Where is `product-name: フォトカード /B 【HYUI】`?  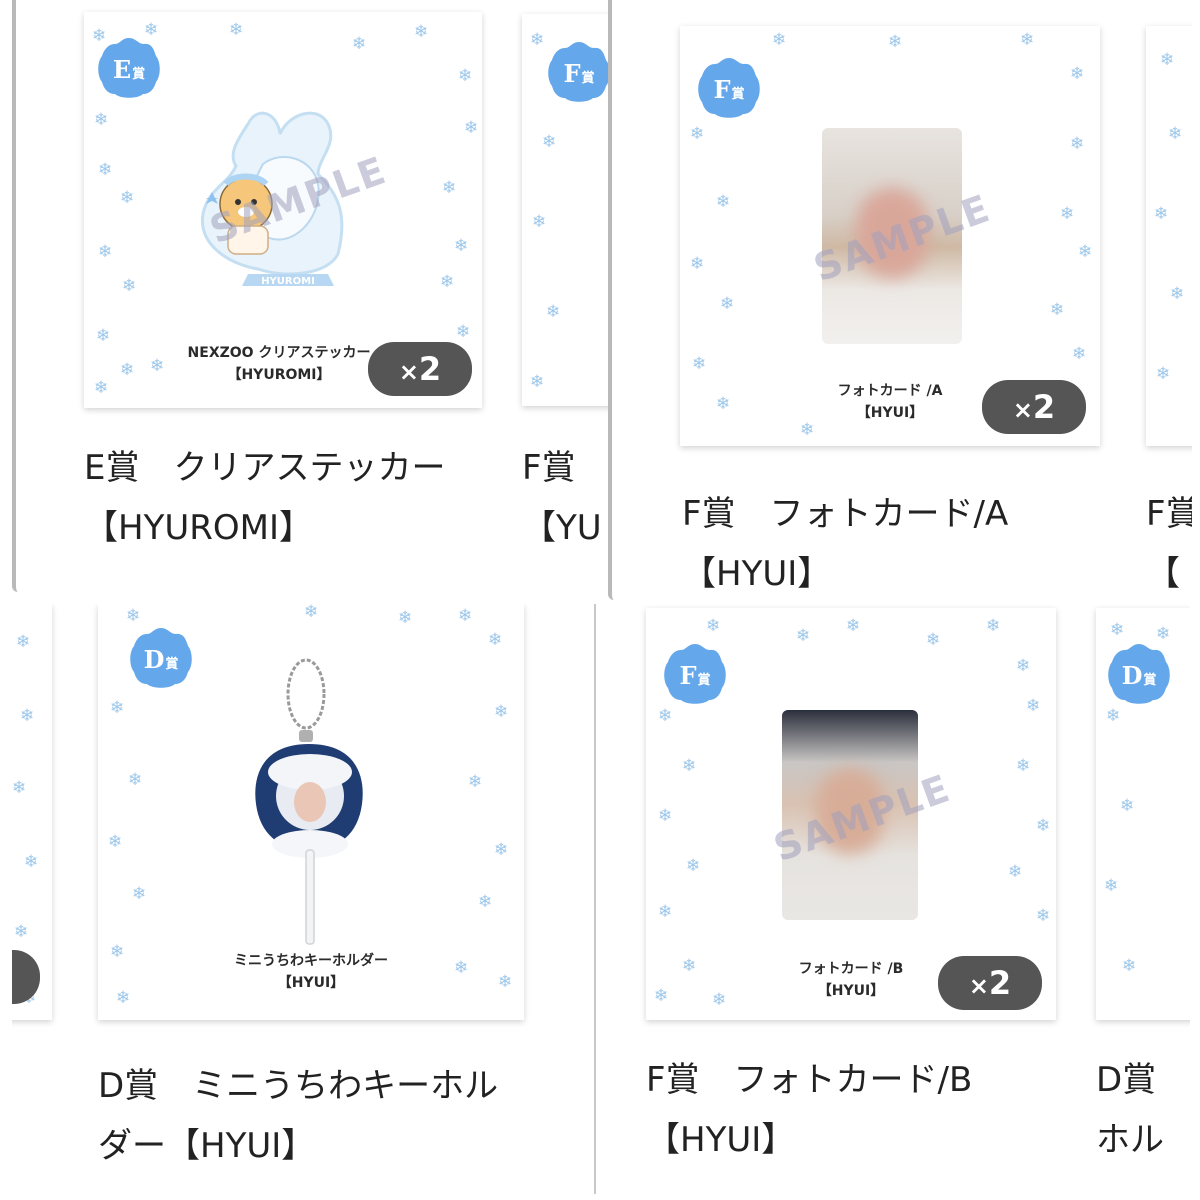 product-name: フォトカード /B 【HYUI】 is located at coordinates (851, 980).